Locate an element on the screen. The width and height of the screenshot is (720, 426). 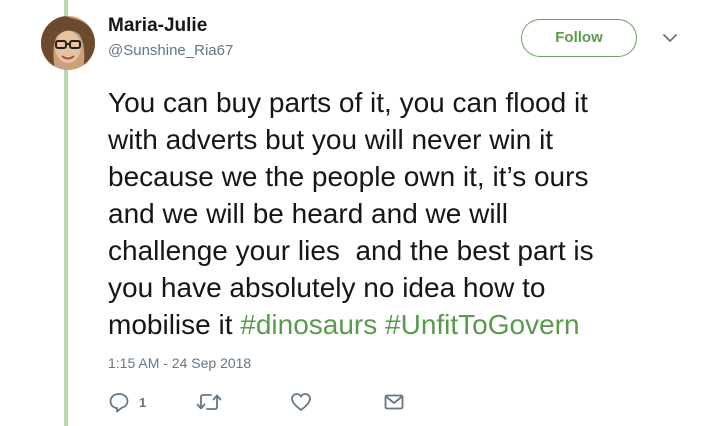
retweet-button is located at coordinates (209, 402).